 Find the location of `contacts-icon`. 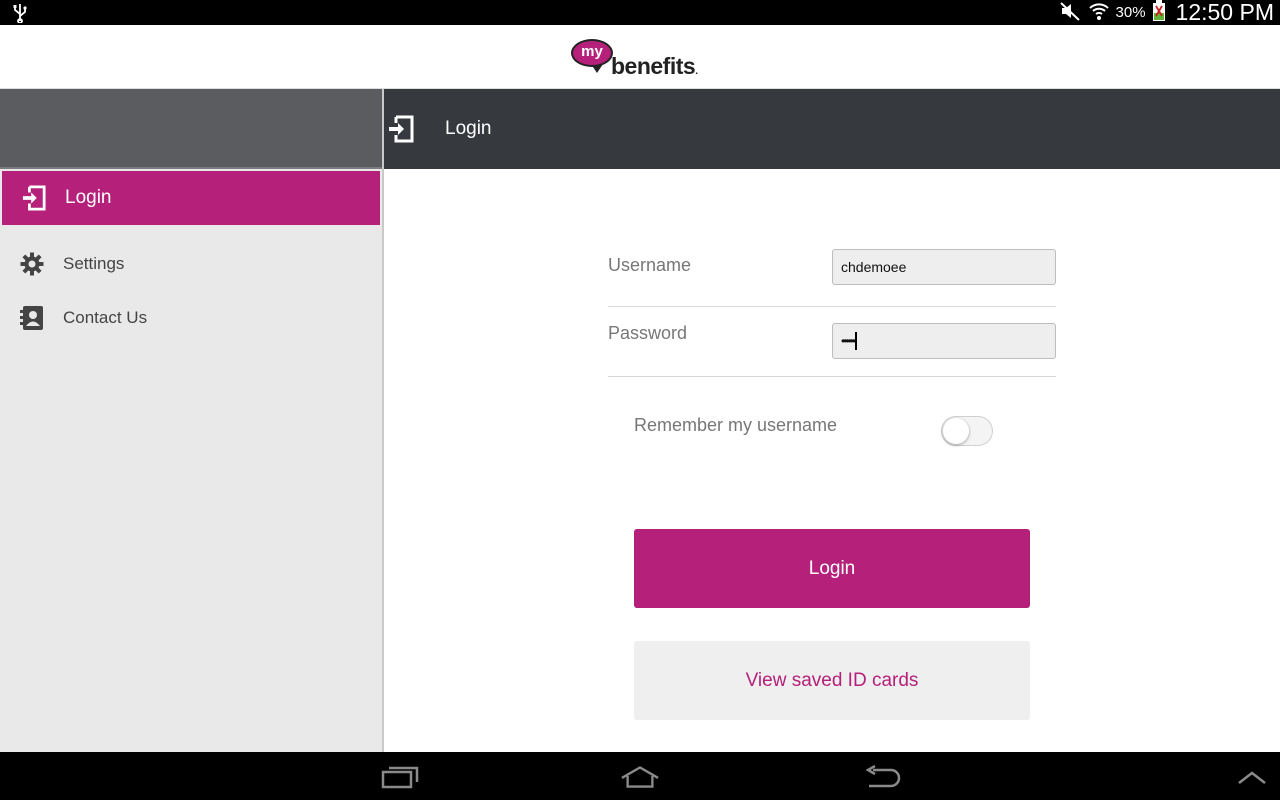

contacts-icon is located at coordinates (32, 318).